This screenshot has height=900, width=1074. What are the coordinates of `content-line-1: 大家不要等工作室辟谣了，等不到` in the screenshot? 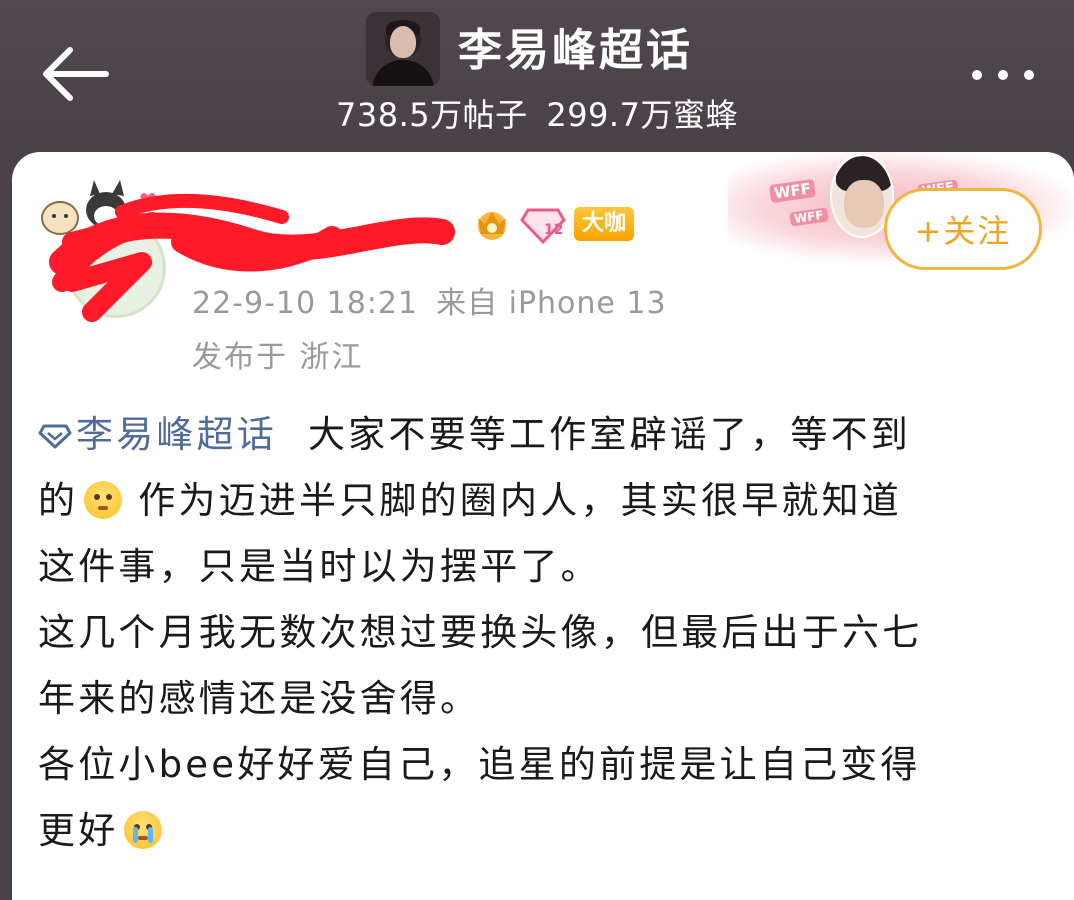 It's located at (609, 434).